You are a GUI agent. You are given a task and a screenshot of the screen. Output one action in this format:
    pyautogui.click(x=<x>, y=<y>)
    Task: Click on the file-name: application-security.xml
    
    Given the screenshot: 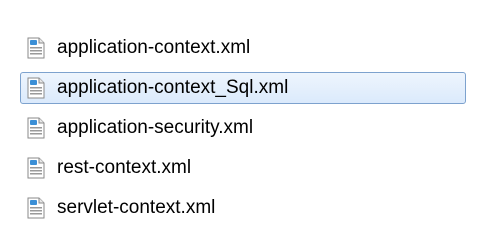 What is the action you would take?
    pyautogui.click(x=155, y=127)
    